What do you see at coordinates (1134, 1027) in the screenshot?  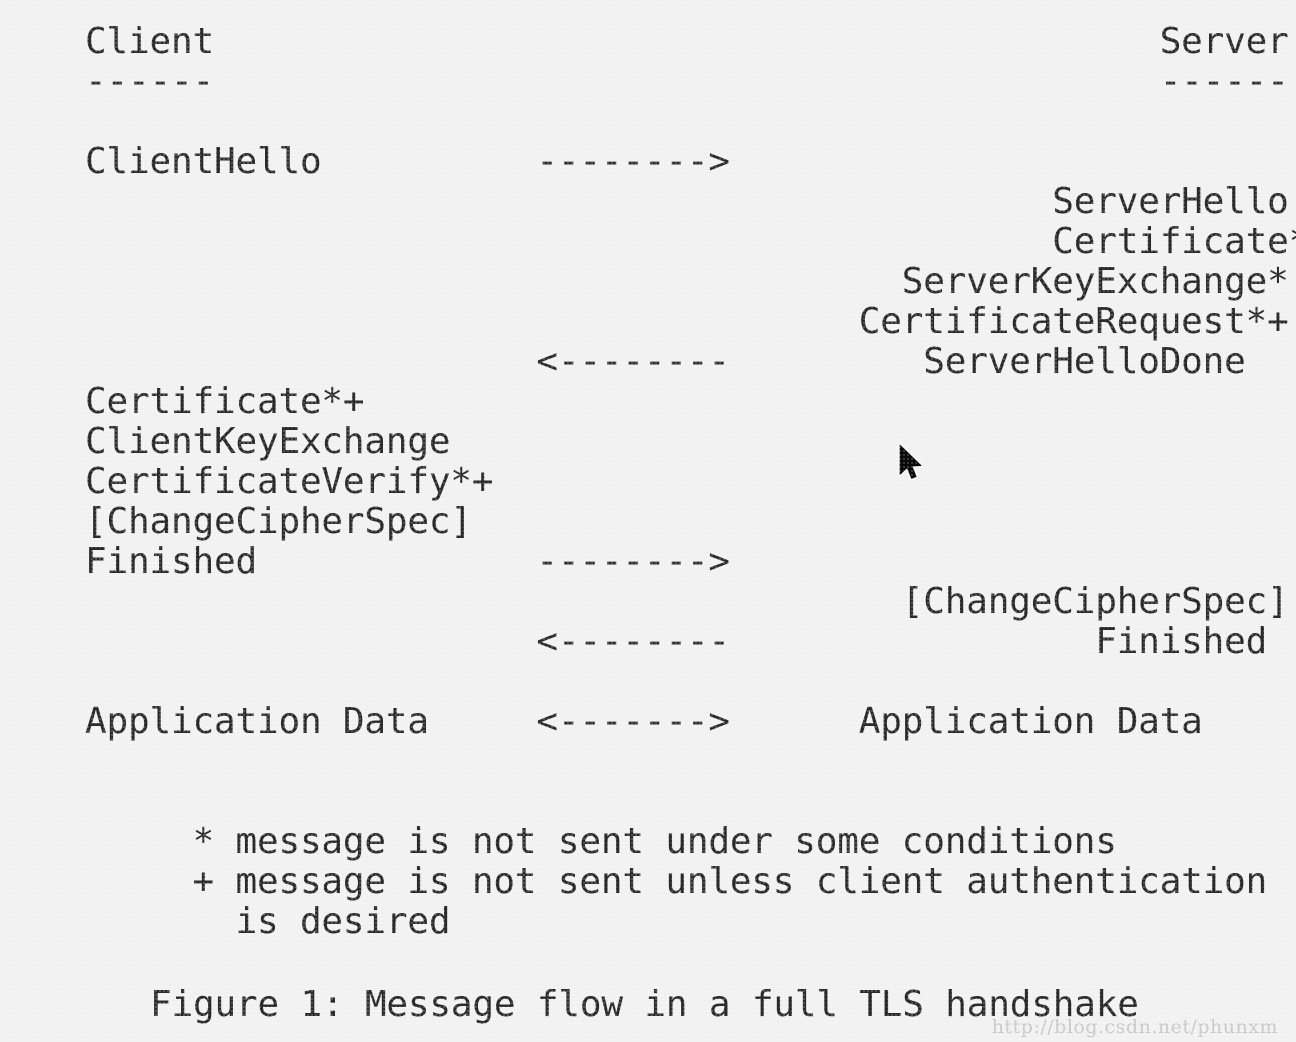 I see `csdn-blog-watermark: http://blog.csdn.net/phunxm` at bounding box center [1134, 1027].